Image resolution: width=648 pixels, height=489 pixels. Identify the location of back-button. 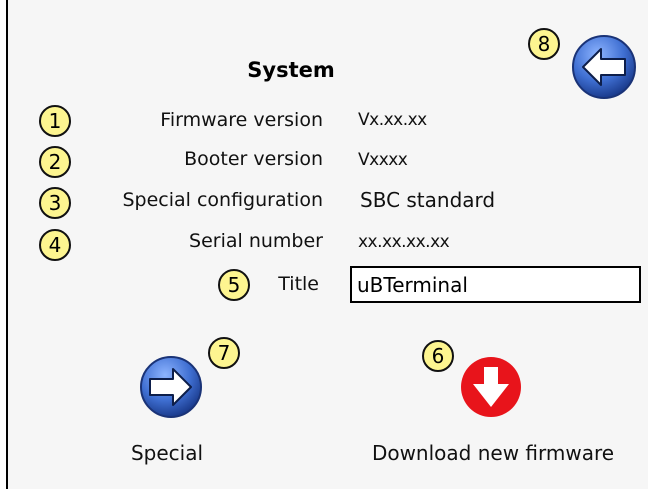
(604, 67).